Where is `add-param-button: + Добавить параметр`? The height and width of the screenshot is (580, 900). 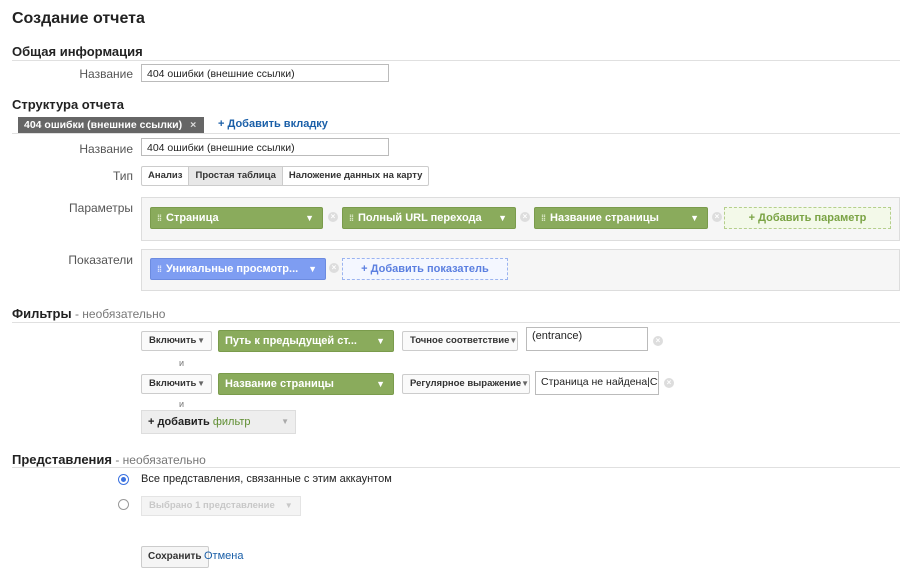 add-param-button: + Добавить параметр is located at coordinates (807, 218).